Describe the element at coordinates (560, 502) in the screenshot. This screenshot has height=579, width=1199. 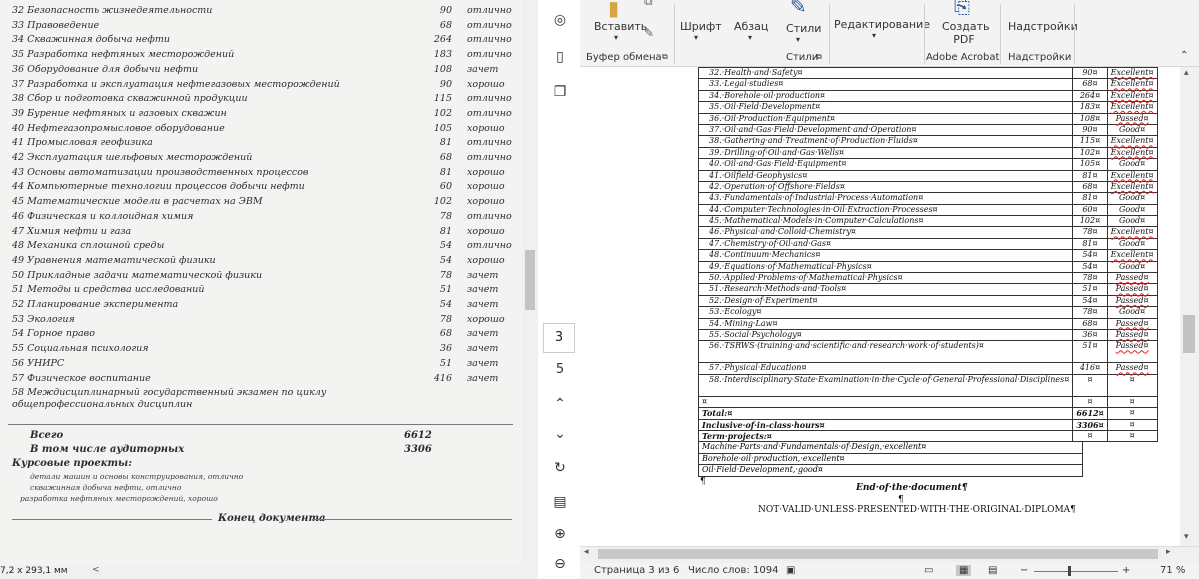
I see `document-icon: ▤` at that location.